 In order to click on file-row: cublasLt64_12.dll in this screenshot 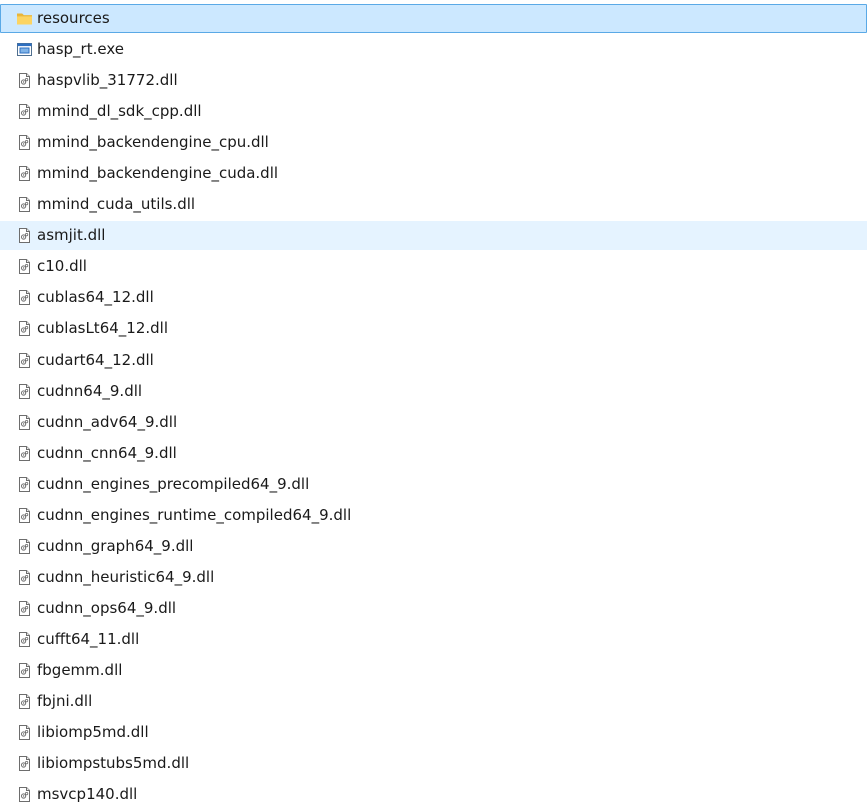, I will do `click(433, 328)`.